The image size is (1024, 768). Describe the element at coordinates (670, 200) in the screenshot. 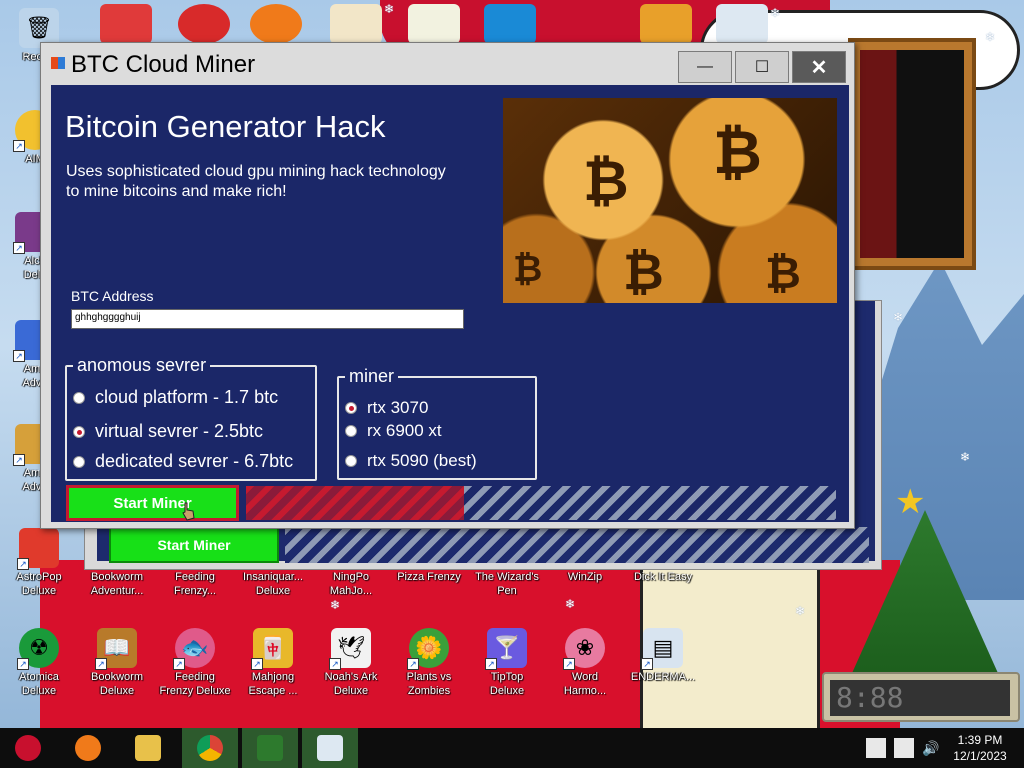

I see `bitcoin-coins-image: ₿ ₿ ₿ ₿ ₿` at that location.